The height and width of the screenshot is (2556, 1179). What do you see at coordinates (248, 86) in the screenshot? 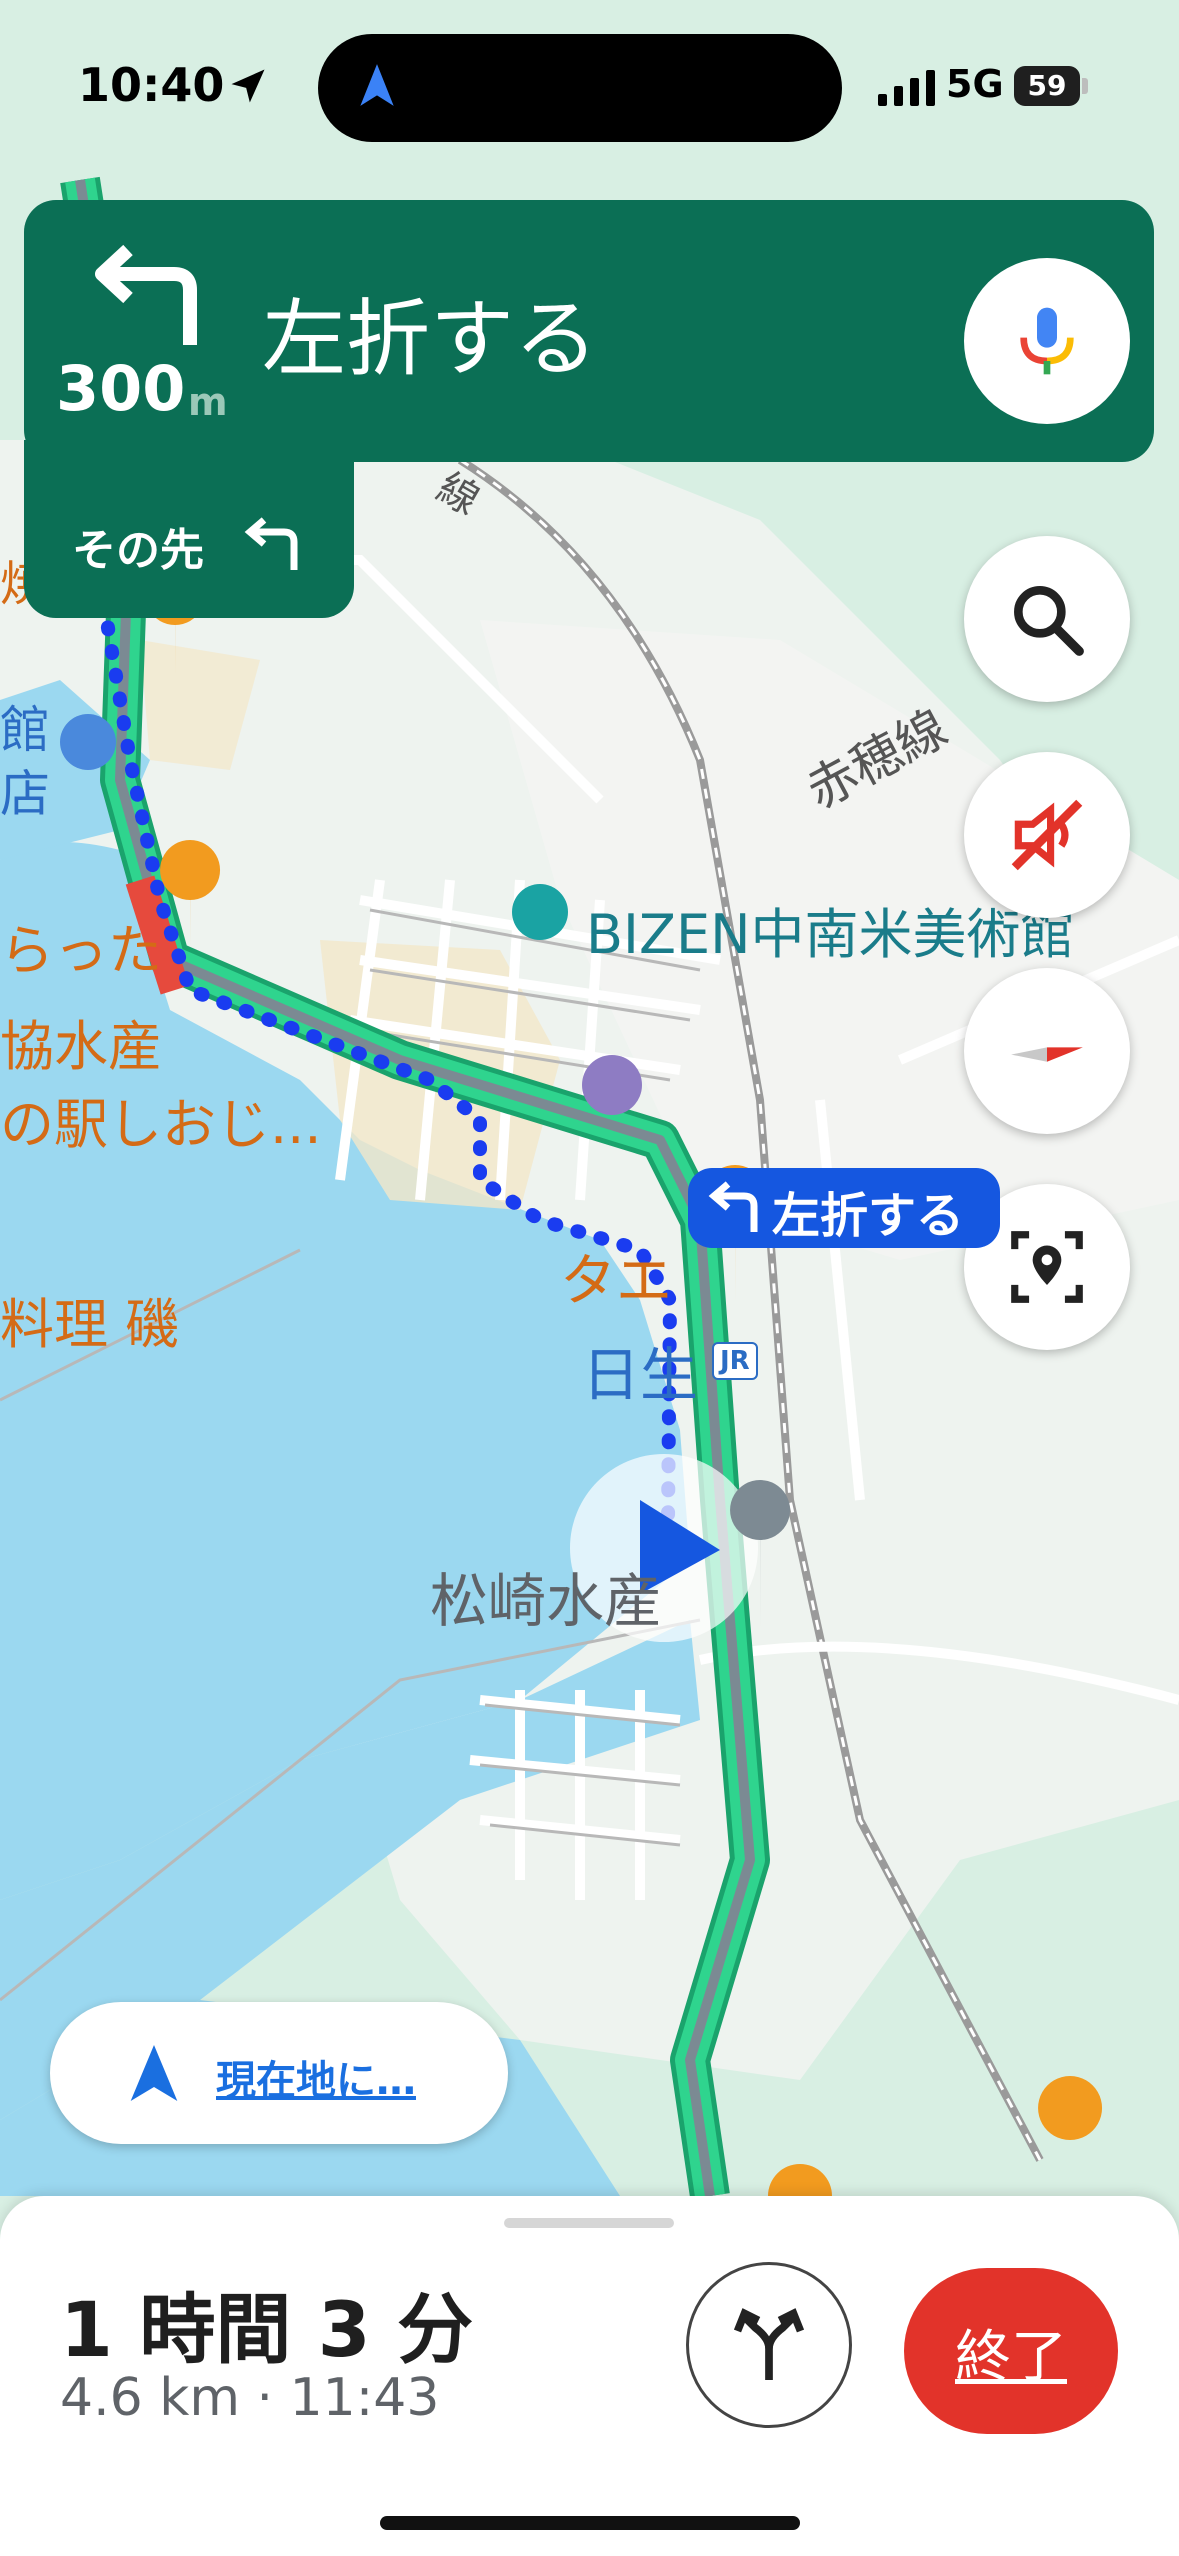
I see `location-arrow-icon` at bounding box center [248, 86].